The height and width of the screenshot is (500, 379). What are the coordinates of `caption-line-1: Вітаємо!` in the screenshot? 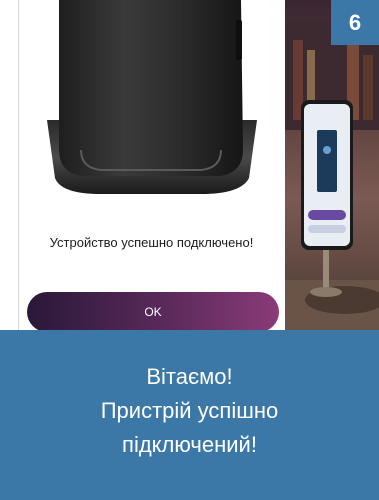 It's located at (189, 376).